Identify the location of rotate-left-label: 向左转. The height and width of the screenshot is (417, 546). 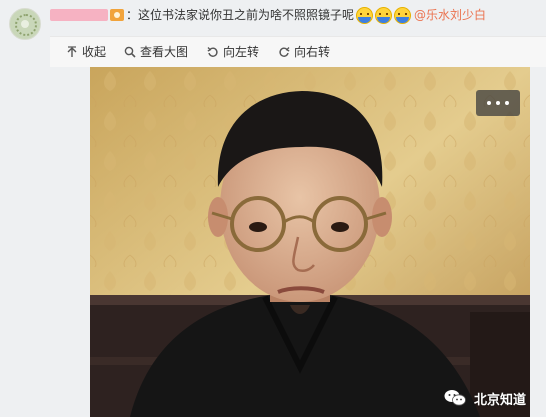
(241, 52).